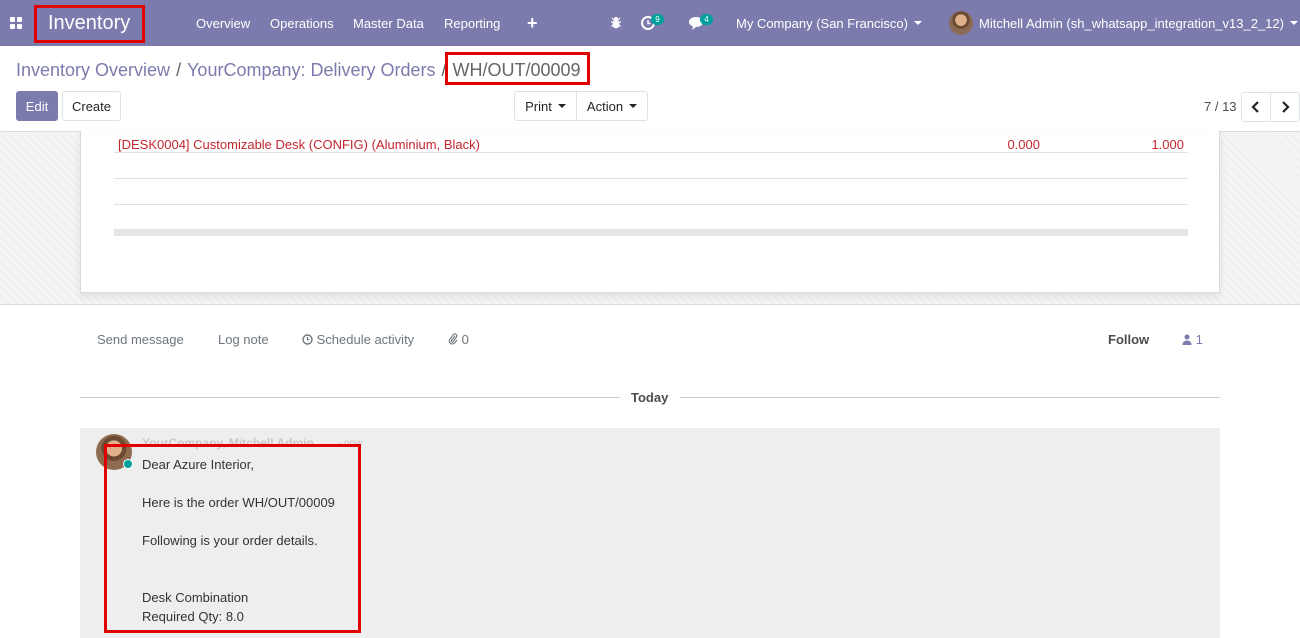 The image size is (1300, 638). What do you see at coordinates (198, 464) in the screenshot?
I see `message-line: Dear Azure Interior,` at bounding box center [198, 464].